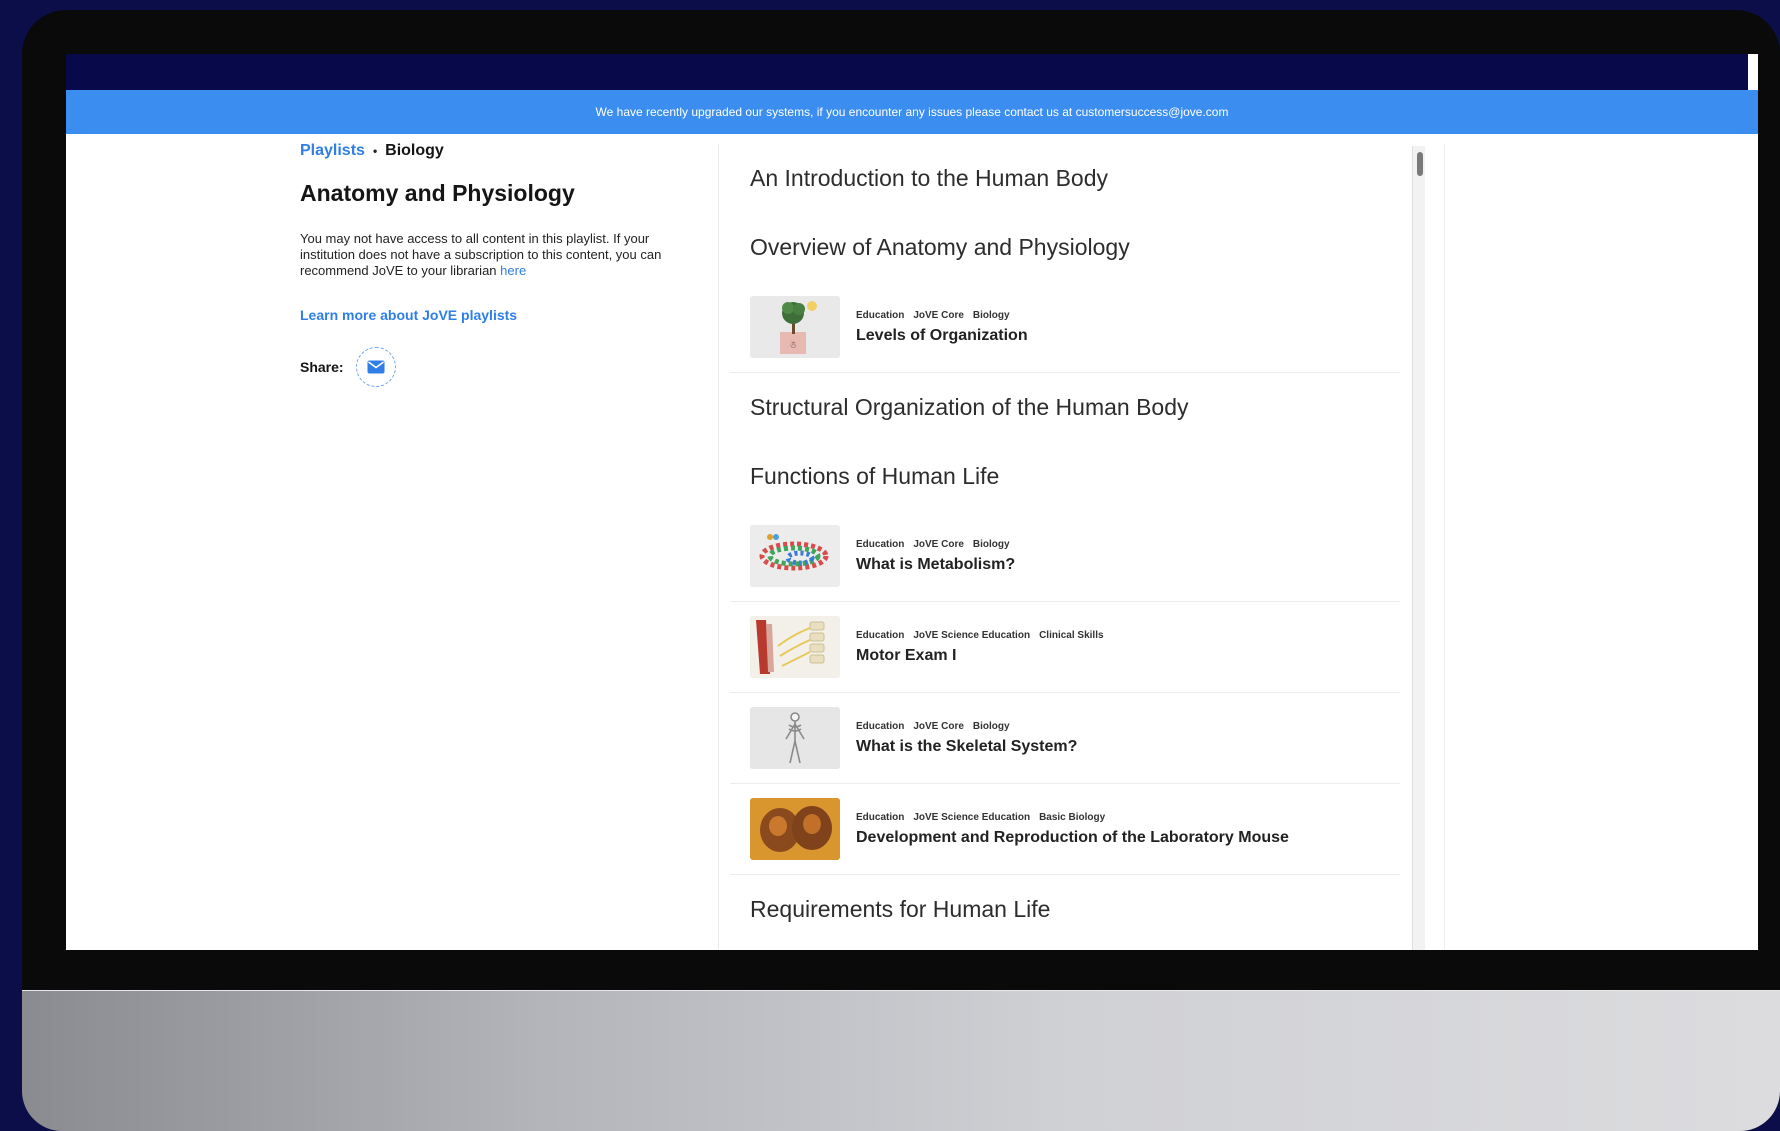  I want to click on tag: Clinical Skills, so click(1071, 635).